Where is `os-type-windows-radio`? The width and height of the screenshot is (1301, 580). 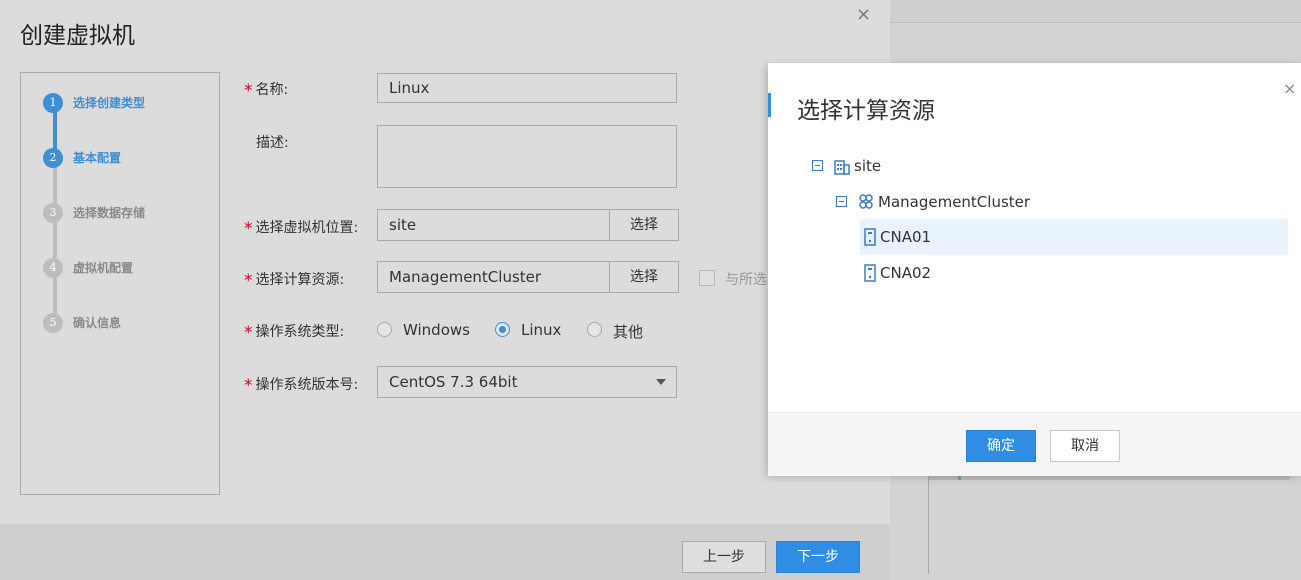
os-type-windows-radio is located at coordinates (384, 329).